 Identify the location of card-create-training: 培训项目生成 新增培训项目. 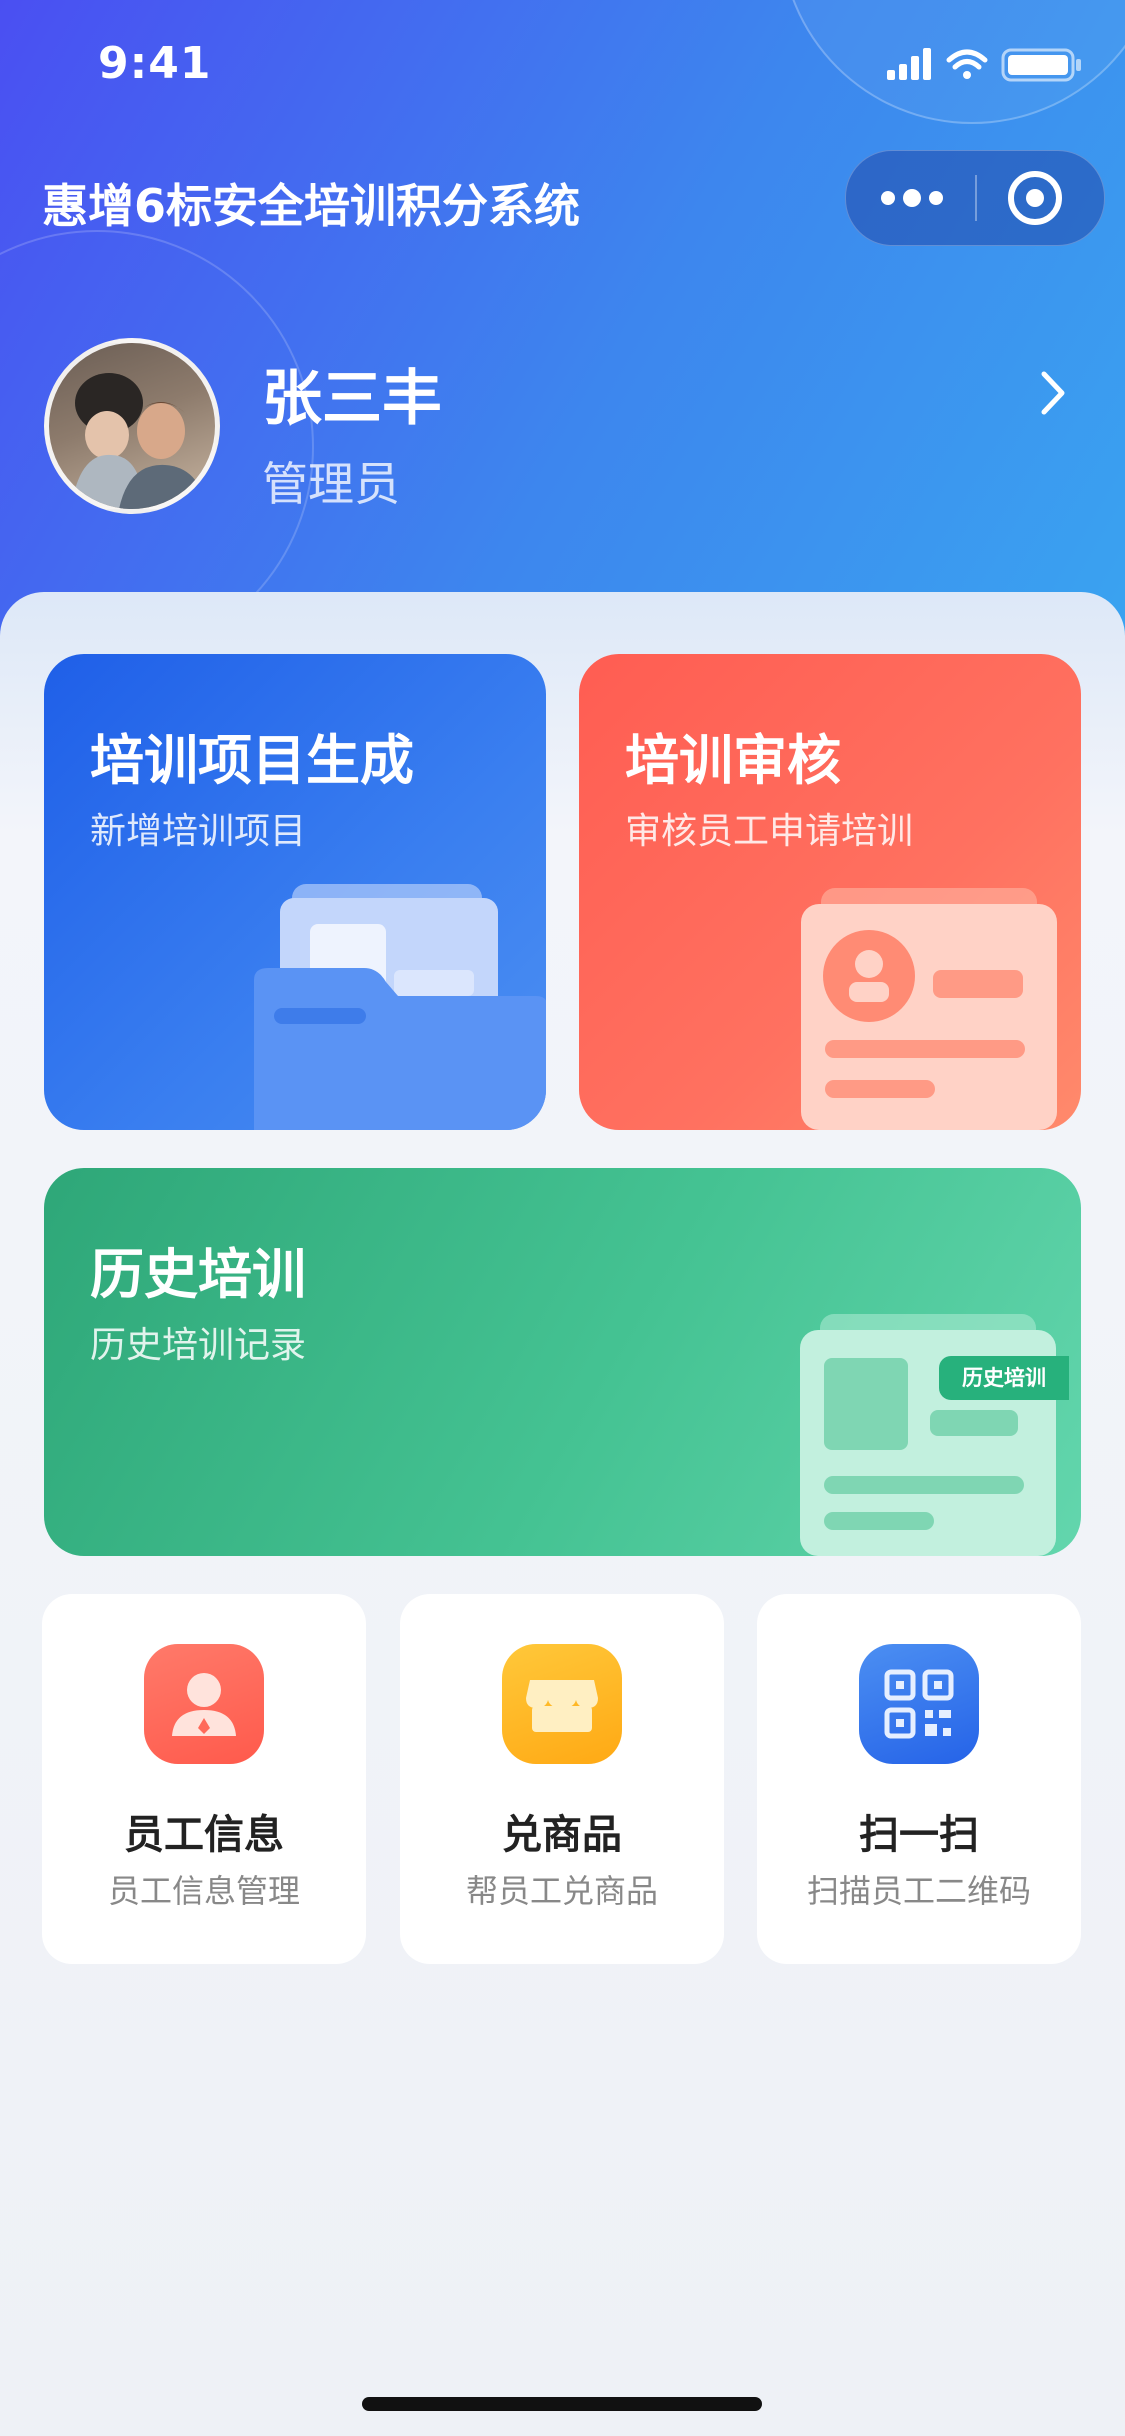
(295, 892).